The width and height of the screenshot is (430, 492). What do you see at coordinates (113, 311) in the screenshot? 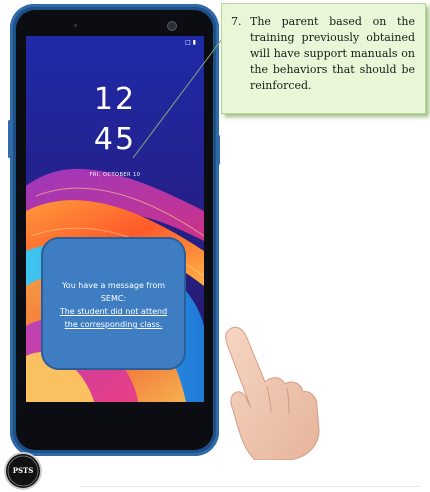
I see `notification-link-line-1: The student did not attend` at bounding box center [113, 311].